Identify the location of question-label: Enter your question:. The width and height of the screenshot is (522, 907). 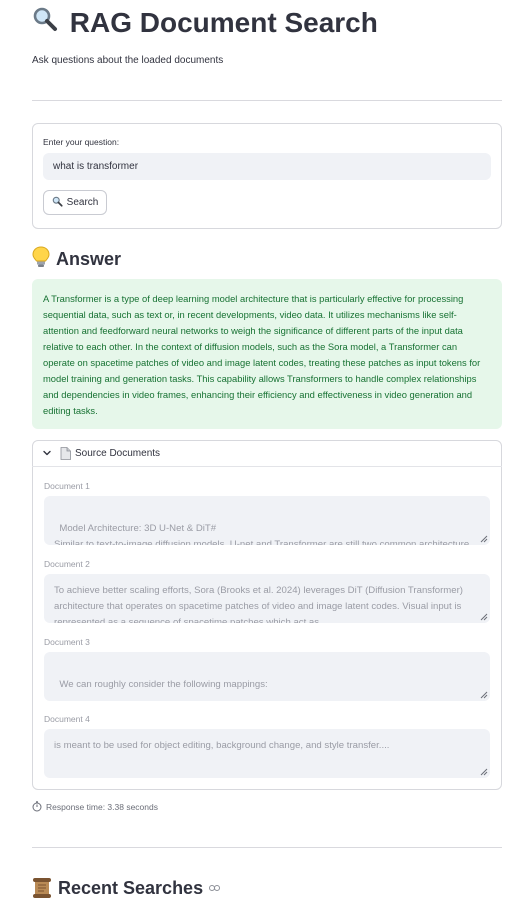
(81, 142).